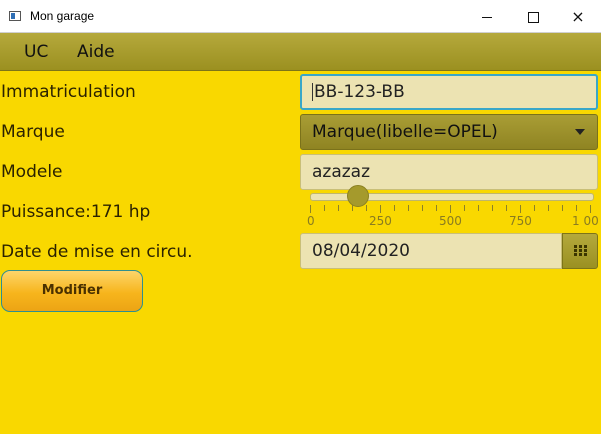 The image size is (601, 434). What do you see at coordinates (15, 16) in the screenshot?
I see `app-window-icon` at bounding box center [15, 16].